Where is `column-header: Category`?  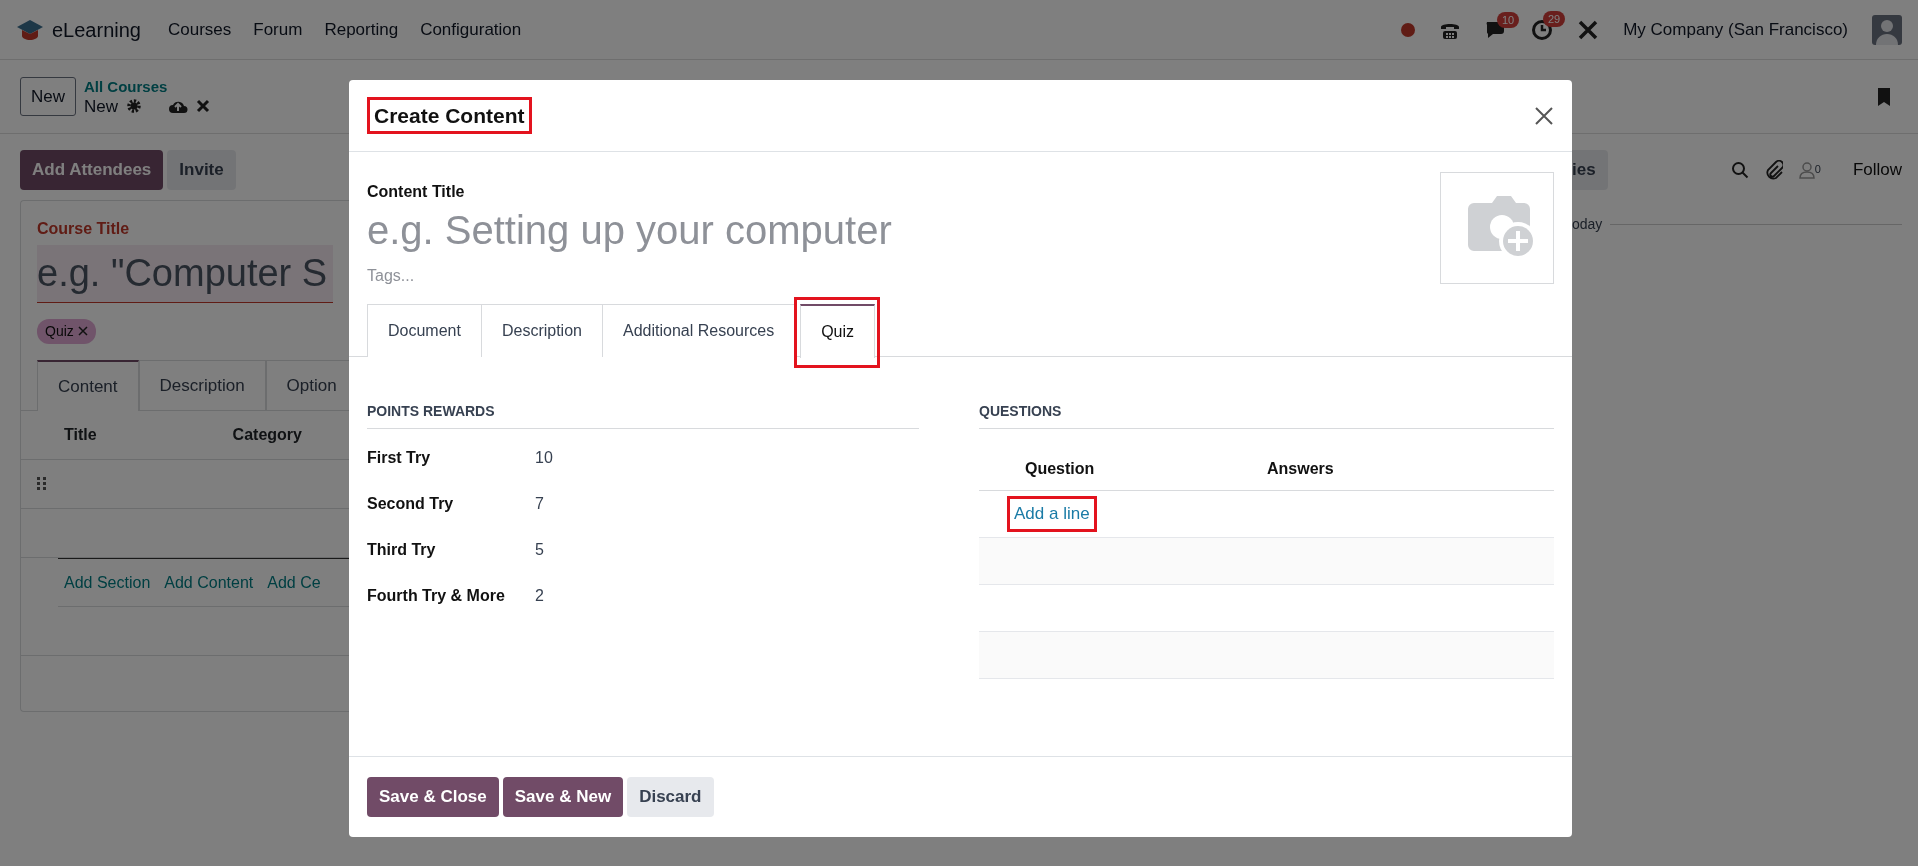
column-header: Category is located at coordinates (267, 435).